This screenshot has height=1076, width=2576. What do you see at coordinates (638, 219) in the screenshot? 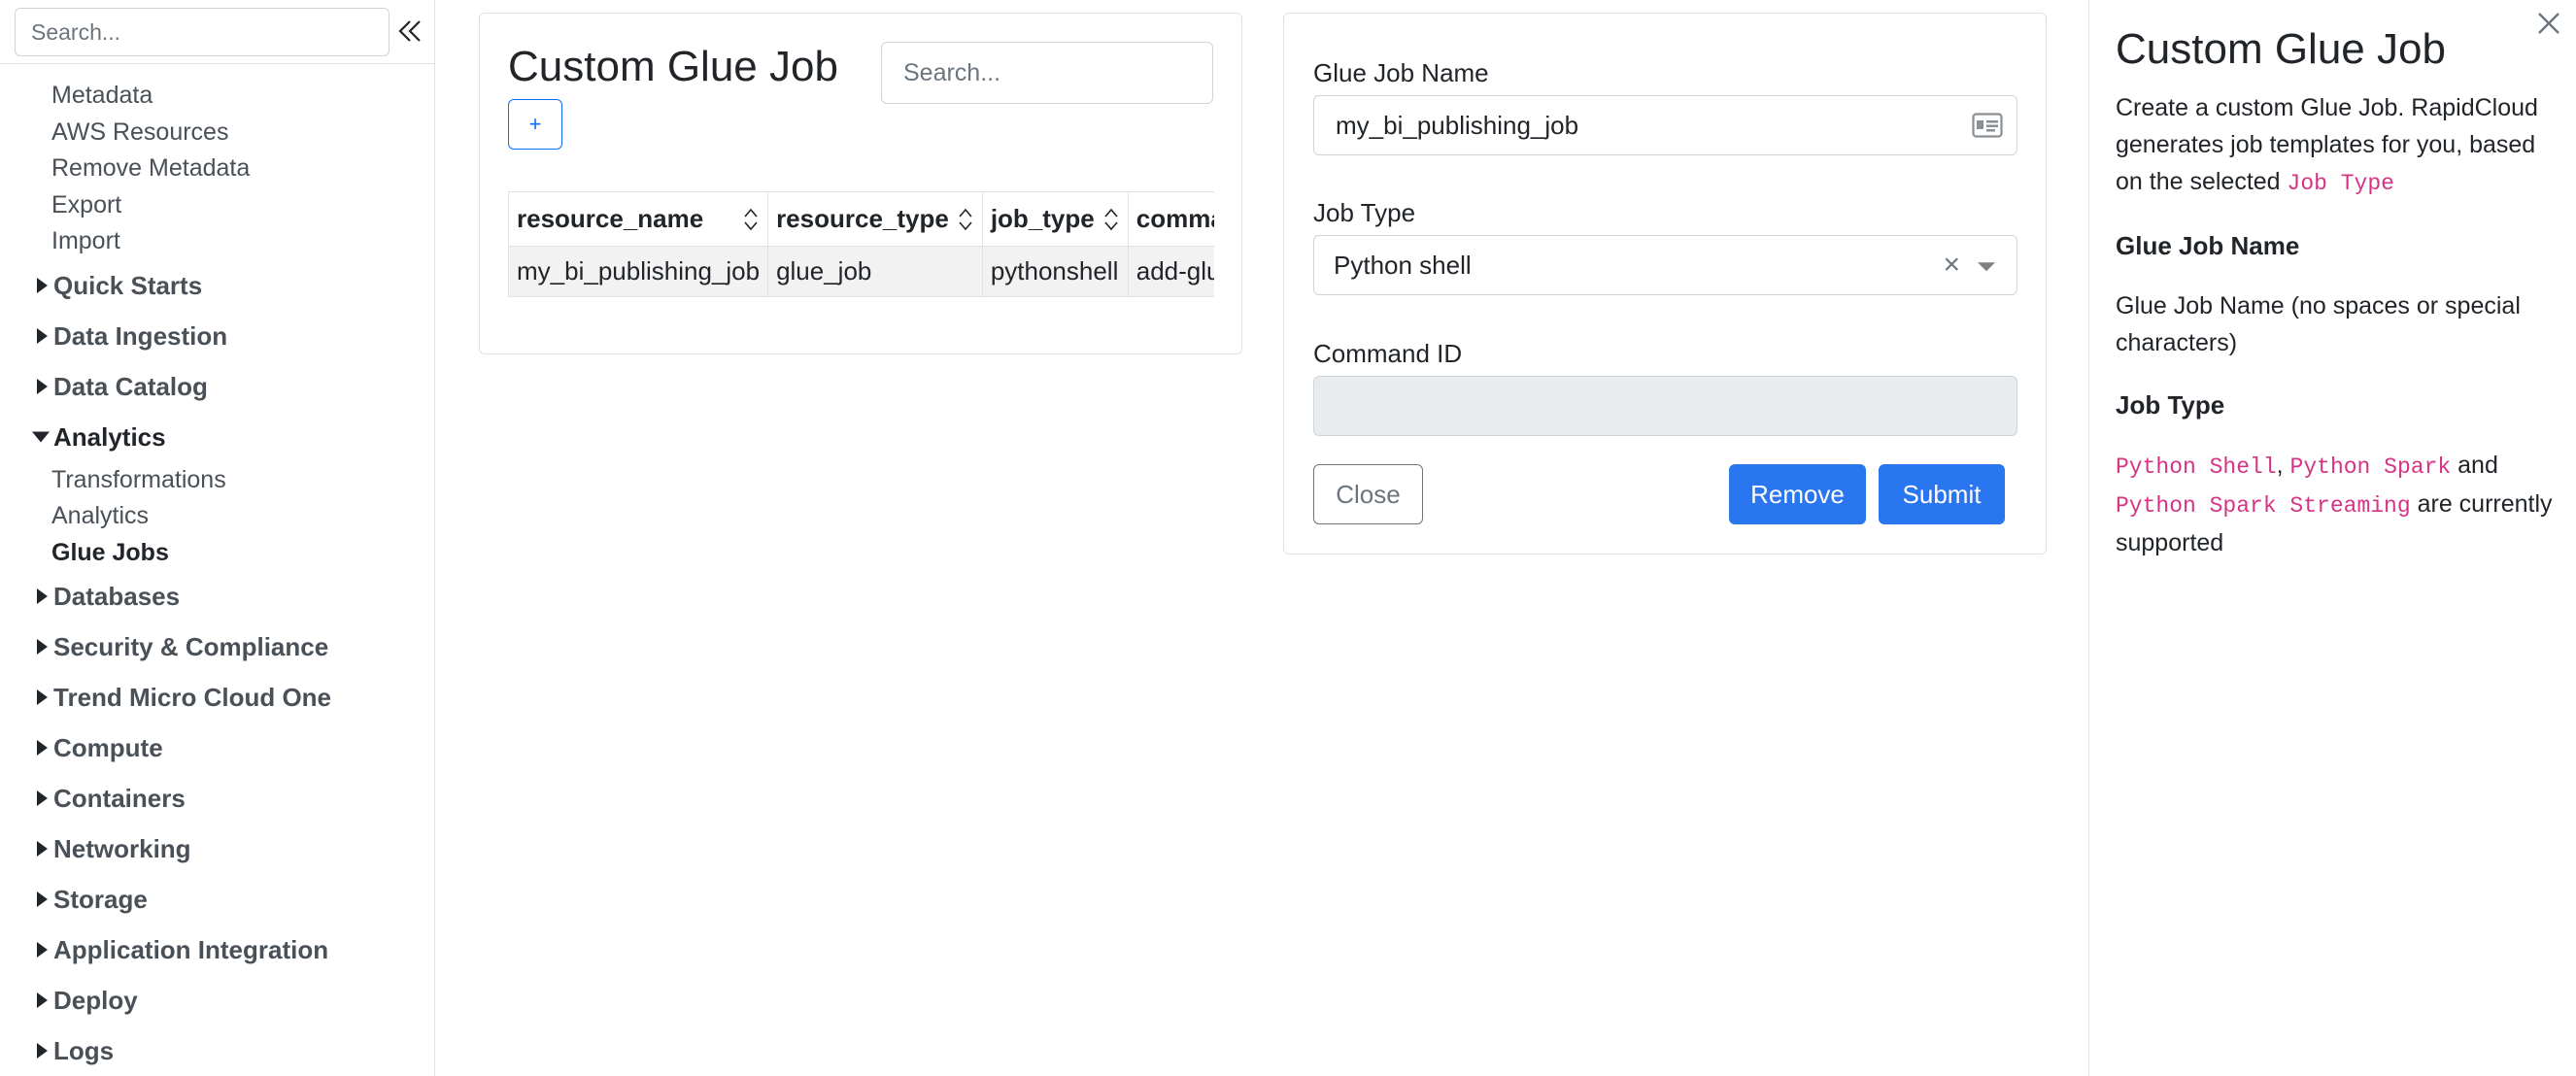
I see `column-header-resource-name: resource_name` at bounding box center [638, 219].